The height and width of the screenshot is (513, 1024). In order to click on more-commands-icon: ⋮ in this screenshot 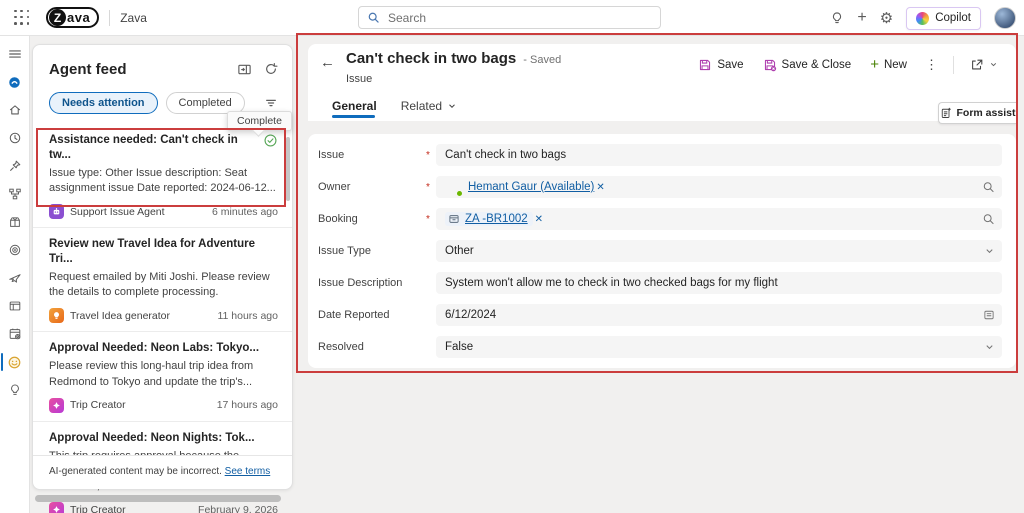, I will do `click(931, 65)`.